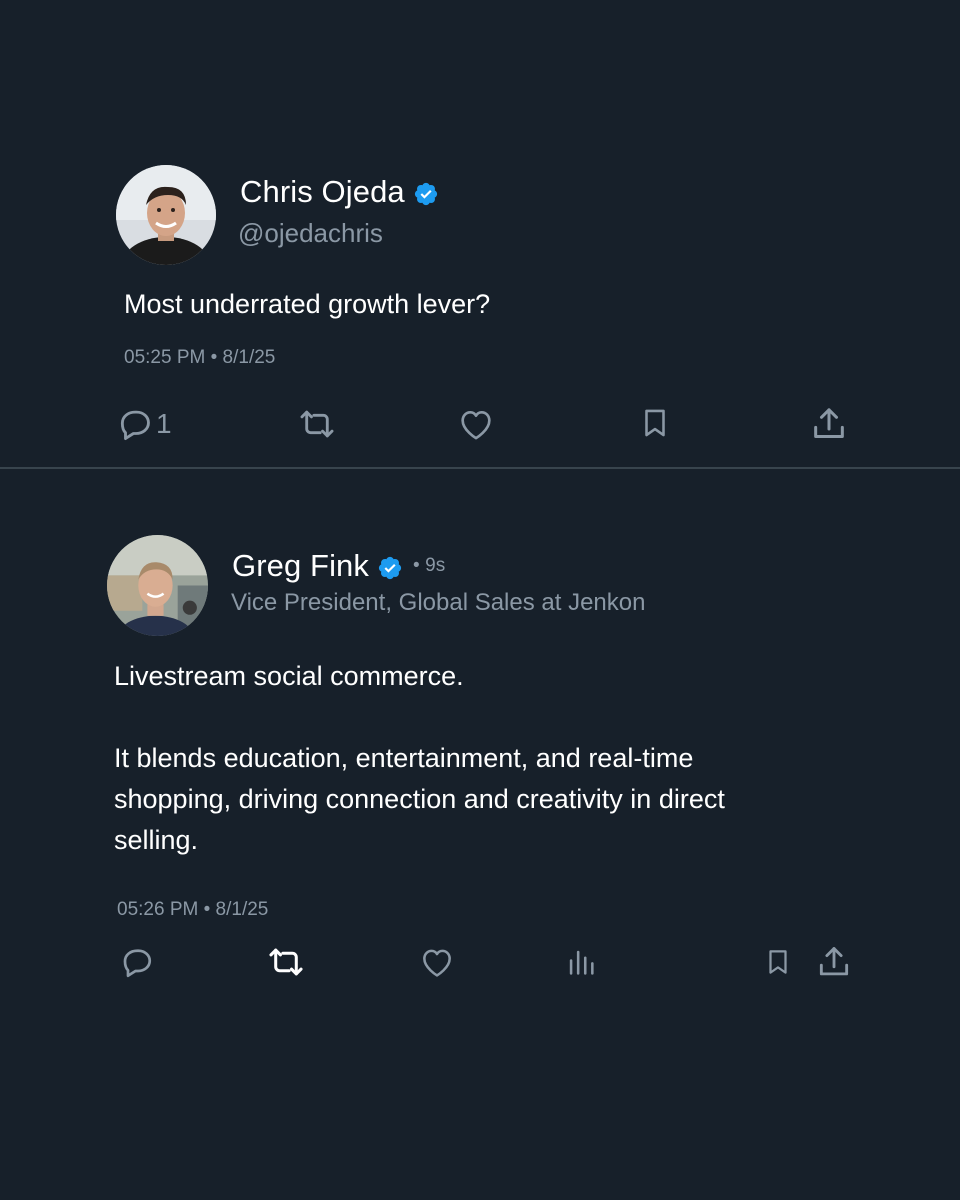  I want to click on reply-count: 1, so click(164, 423).